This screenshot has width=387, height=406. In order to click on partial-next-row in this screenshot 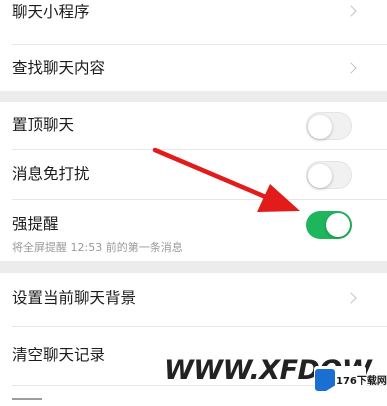, I will do `click(27, 402)`.